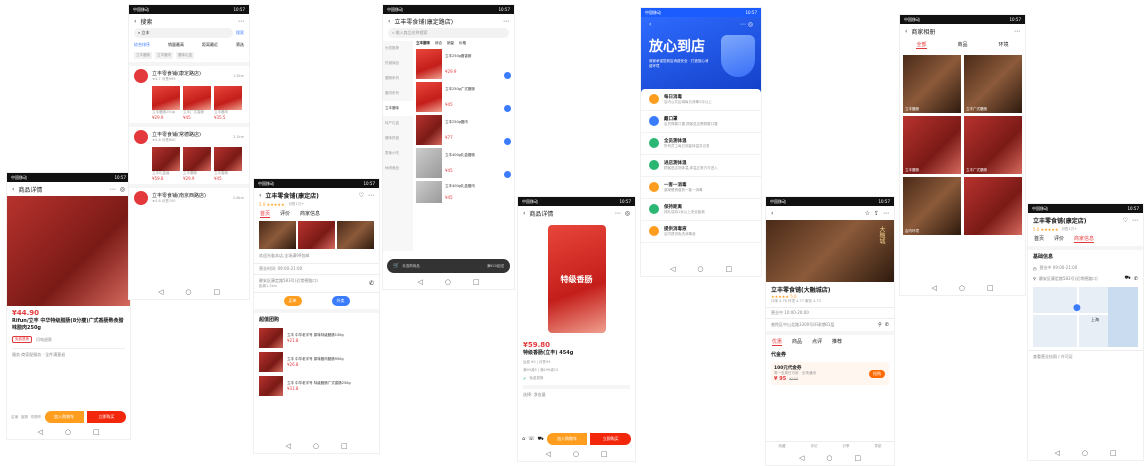 The height and width of the screenshot is (466, 1146). I want to click on category-item: 腊肠系列, so click(398, 78).